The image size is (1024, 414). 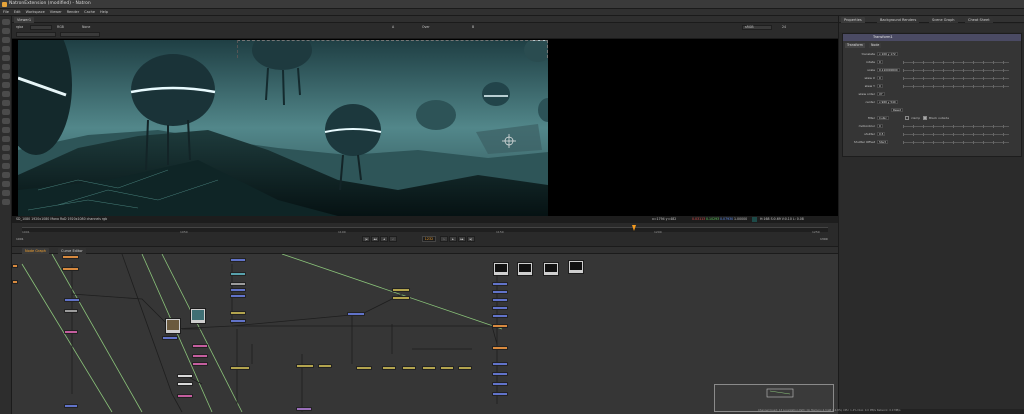 What do you see at coordinates (462, 239) in the screenshot?
I see `next-keyframe-button: ▸▸` at bounding box center [462, 239].